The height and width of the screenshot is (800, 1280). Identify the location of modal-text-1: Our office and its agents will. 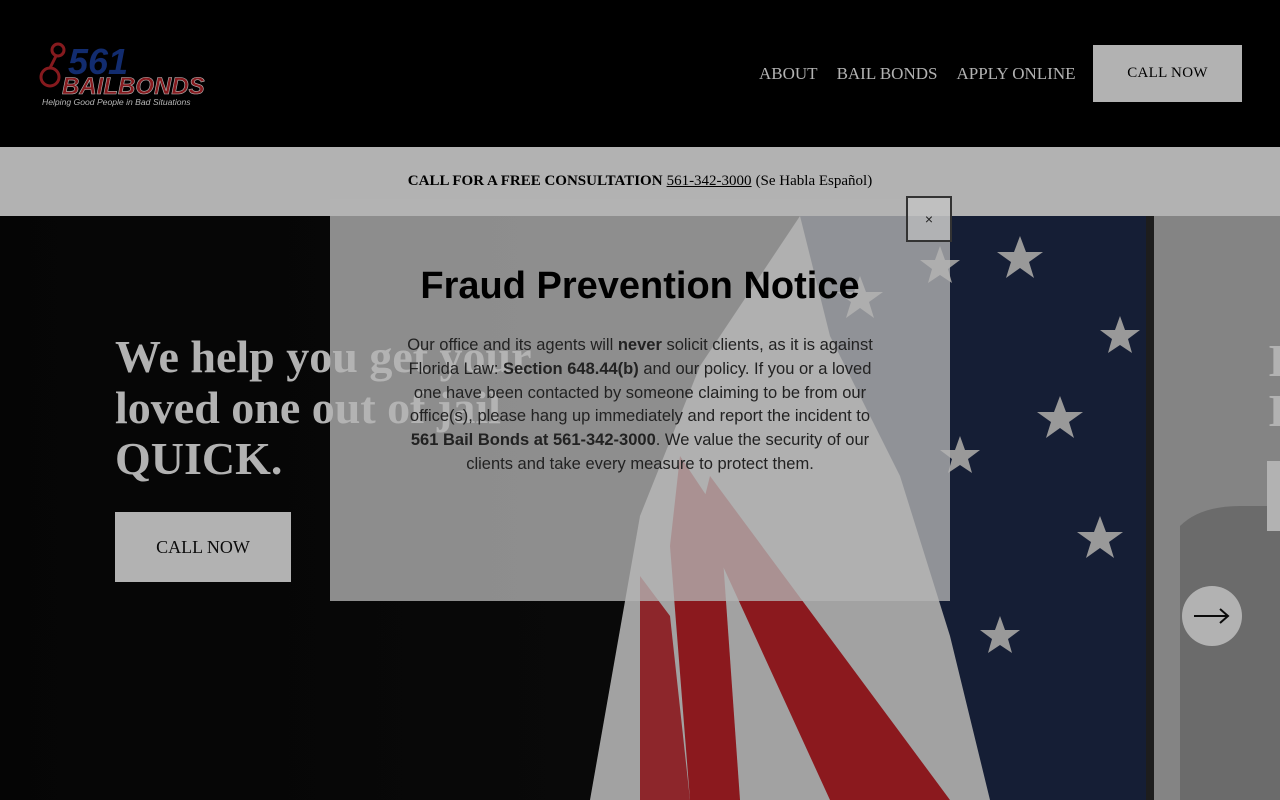
(512, 345).